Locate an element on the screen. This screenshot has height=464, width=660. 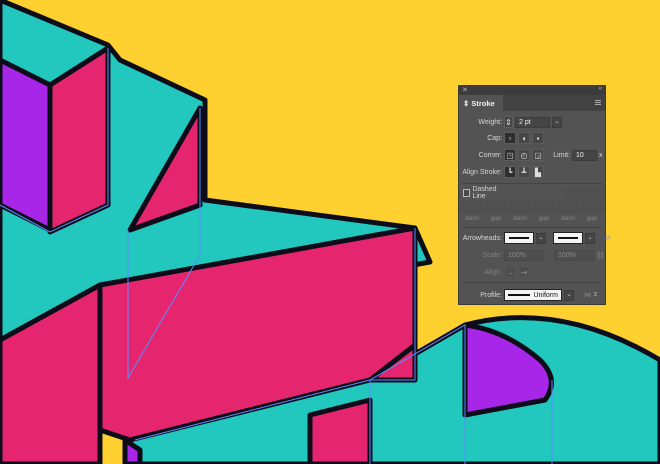
projecting-cap-button: ▪ is located at coordinates (538, 138).